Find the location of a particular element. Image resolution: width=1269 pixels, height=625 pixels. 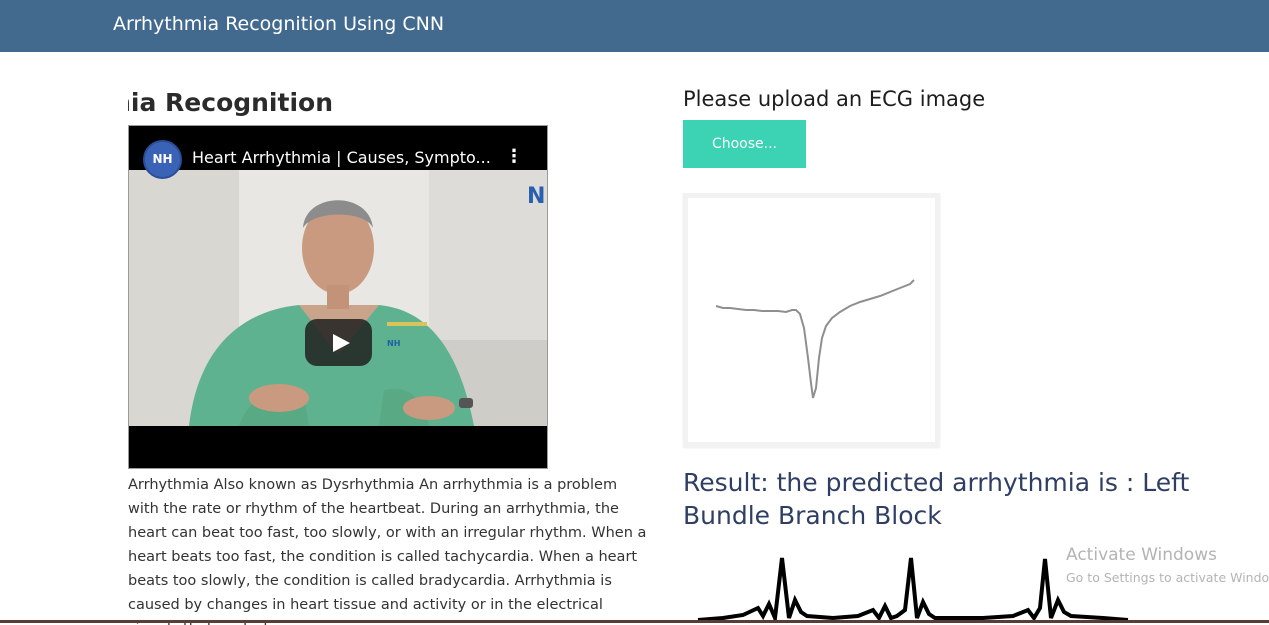

activate-windows-subtitle: Go to Settings to activate Windows. is located at coordinates (1167, 577).